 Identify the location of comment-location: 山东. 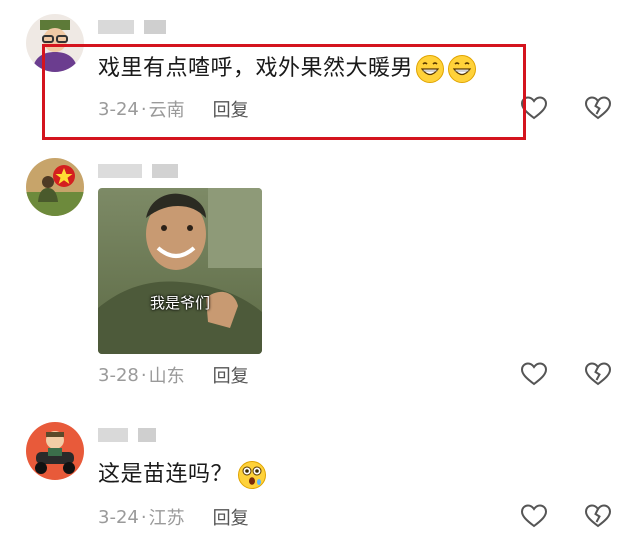
(166, 376).